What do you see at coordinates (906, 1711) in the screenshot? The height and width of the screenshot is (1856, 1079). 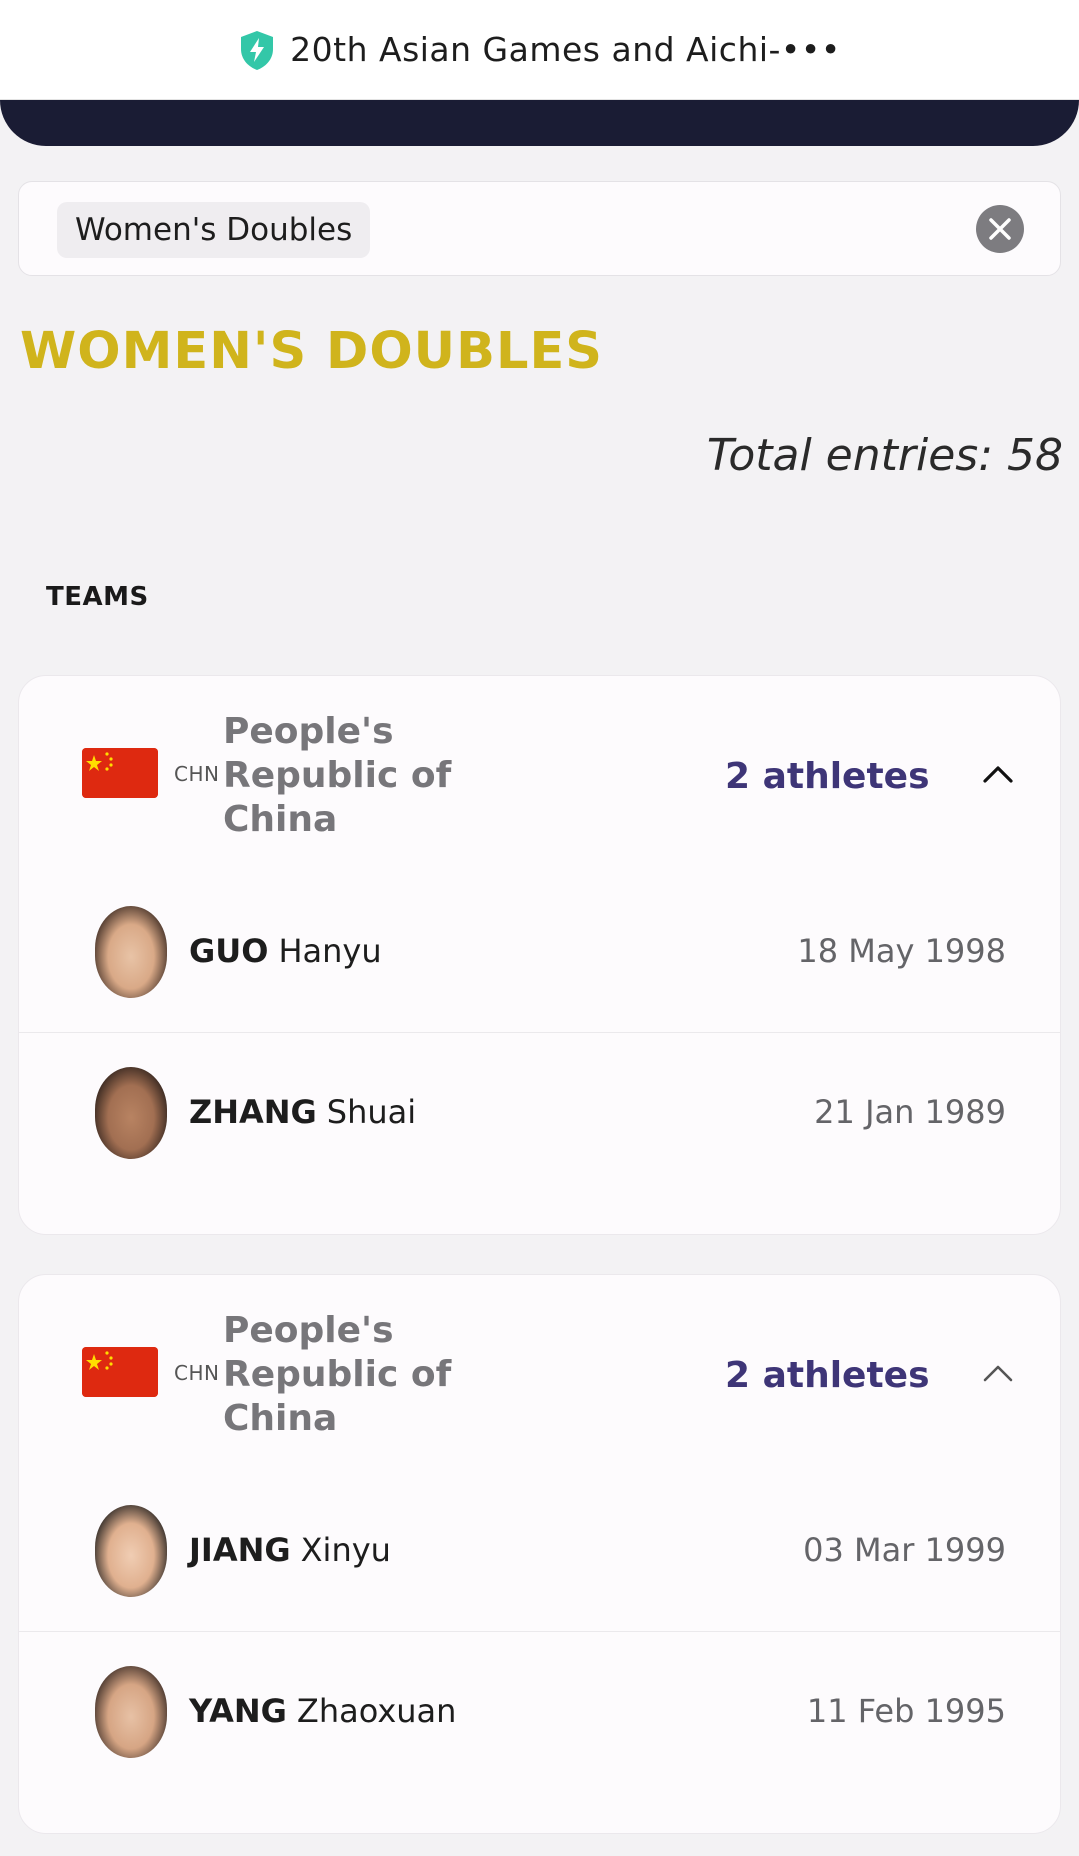 I see `athlete-birthdate: 11 Feb 1995` at bounding box center [906, 1711].